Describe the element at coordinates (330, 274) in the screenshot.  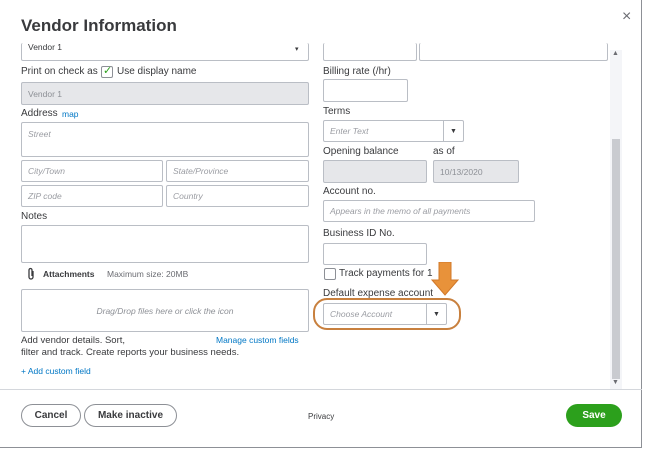
I see `track-payments-checkbox` at that location.